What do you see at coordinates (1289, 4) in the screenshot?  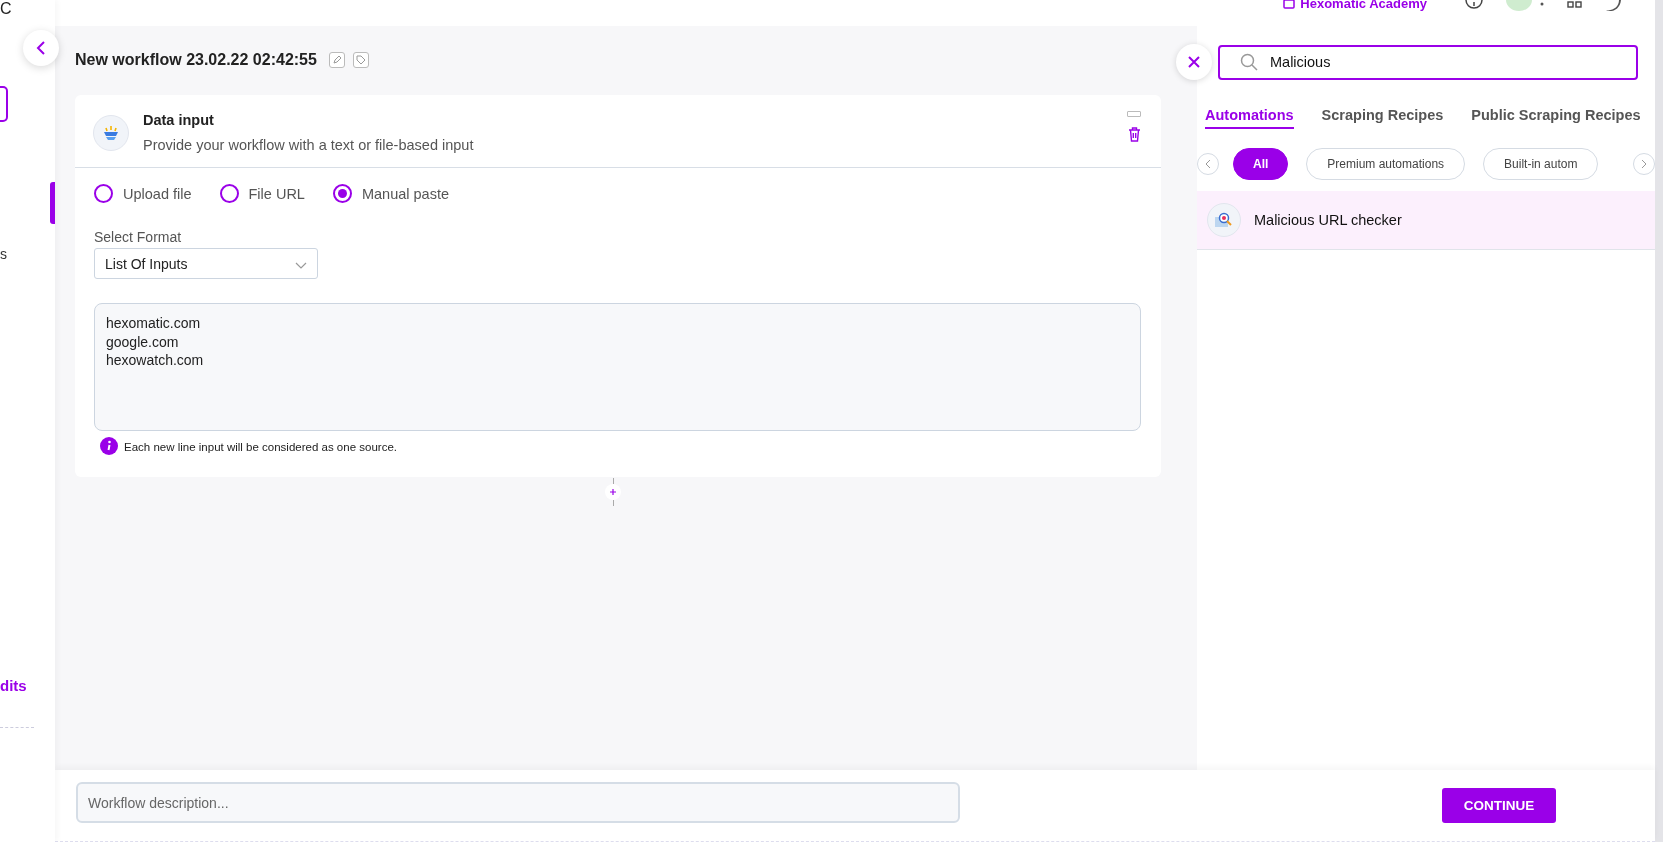 I see `book-icon` at bounding box center [1289, 4].